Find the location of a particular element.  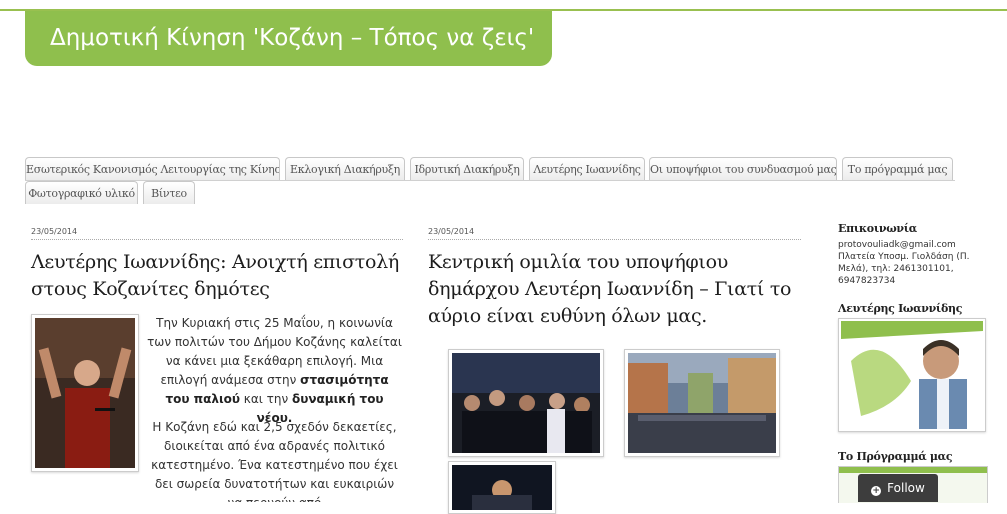

square-photo-image is located at coordinates (702, 403).